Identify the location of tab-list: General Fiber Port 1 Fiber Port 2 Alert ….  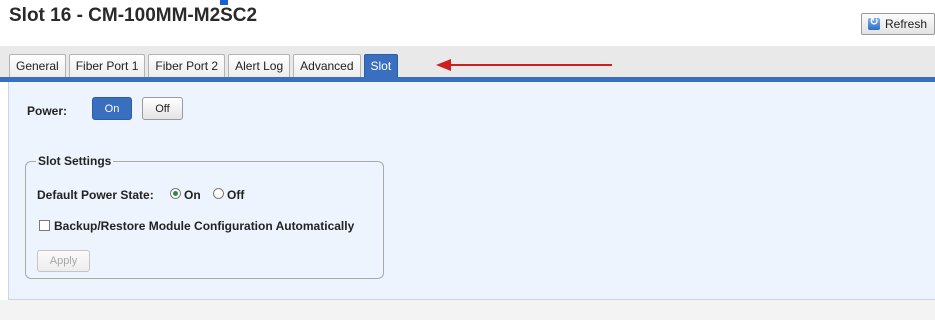
(204, 65).